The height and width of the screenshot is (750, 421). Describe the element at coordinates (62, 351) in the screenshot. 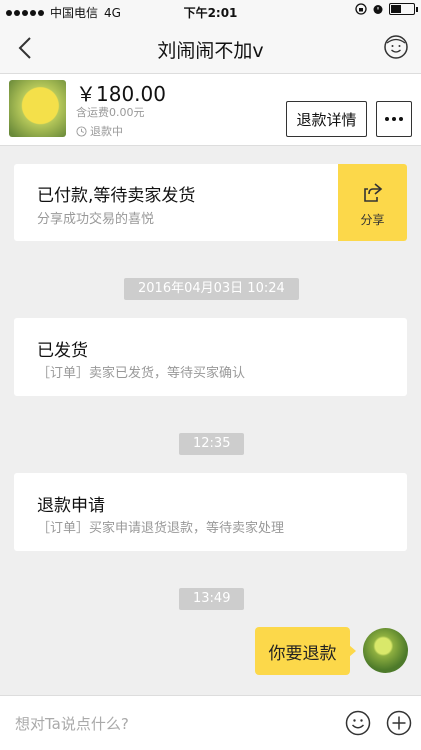

I see `shipped-card-title: 已发货` at that location.